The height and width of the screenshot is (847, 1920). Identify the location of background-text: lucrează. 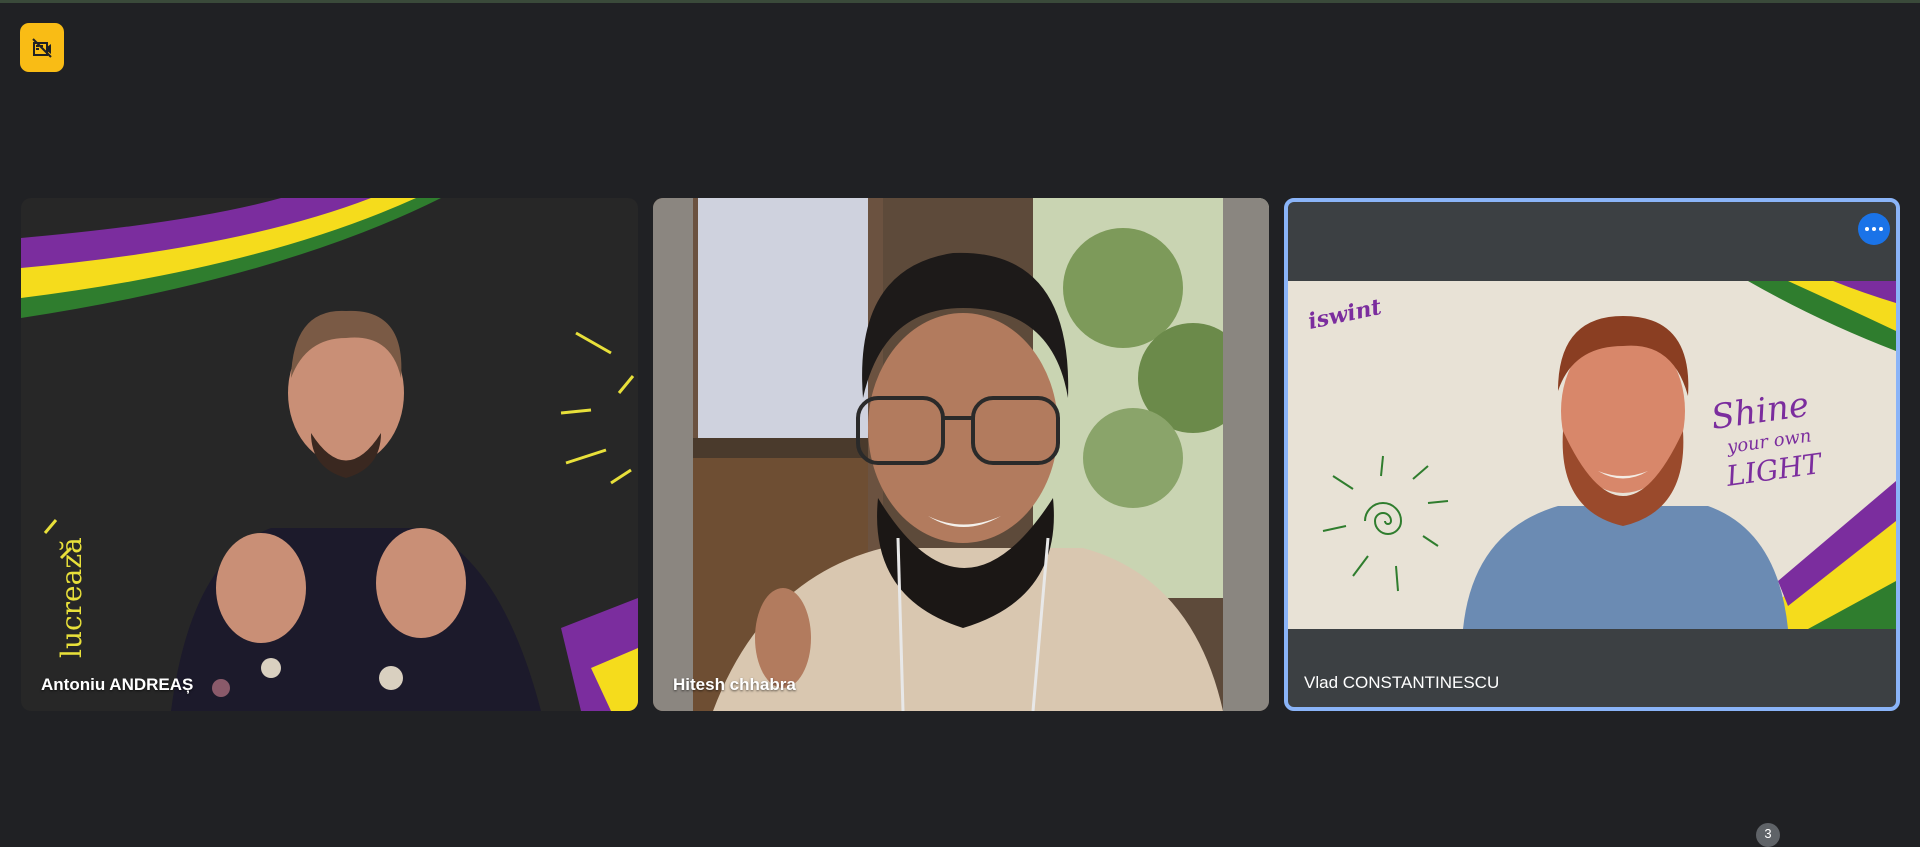
(71, 597).